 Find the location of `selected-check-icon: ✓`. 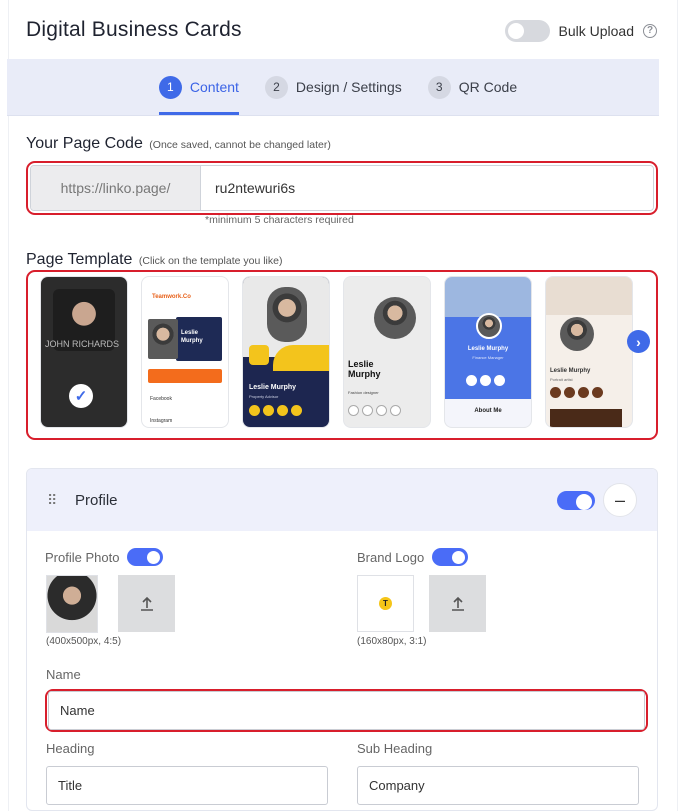

selected-check-icon: ✓ is located at coordinates (81, 396).